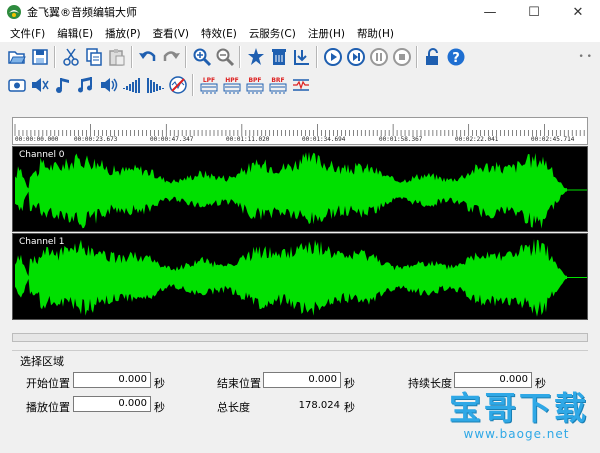 The width and height of the screenshot is (600, 453). What do you see at coordinates (82, 12) in the screenshot?
I see `window-title: 金飞翼®音频编辑大师` at bounding box center [82, 12].